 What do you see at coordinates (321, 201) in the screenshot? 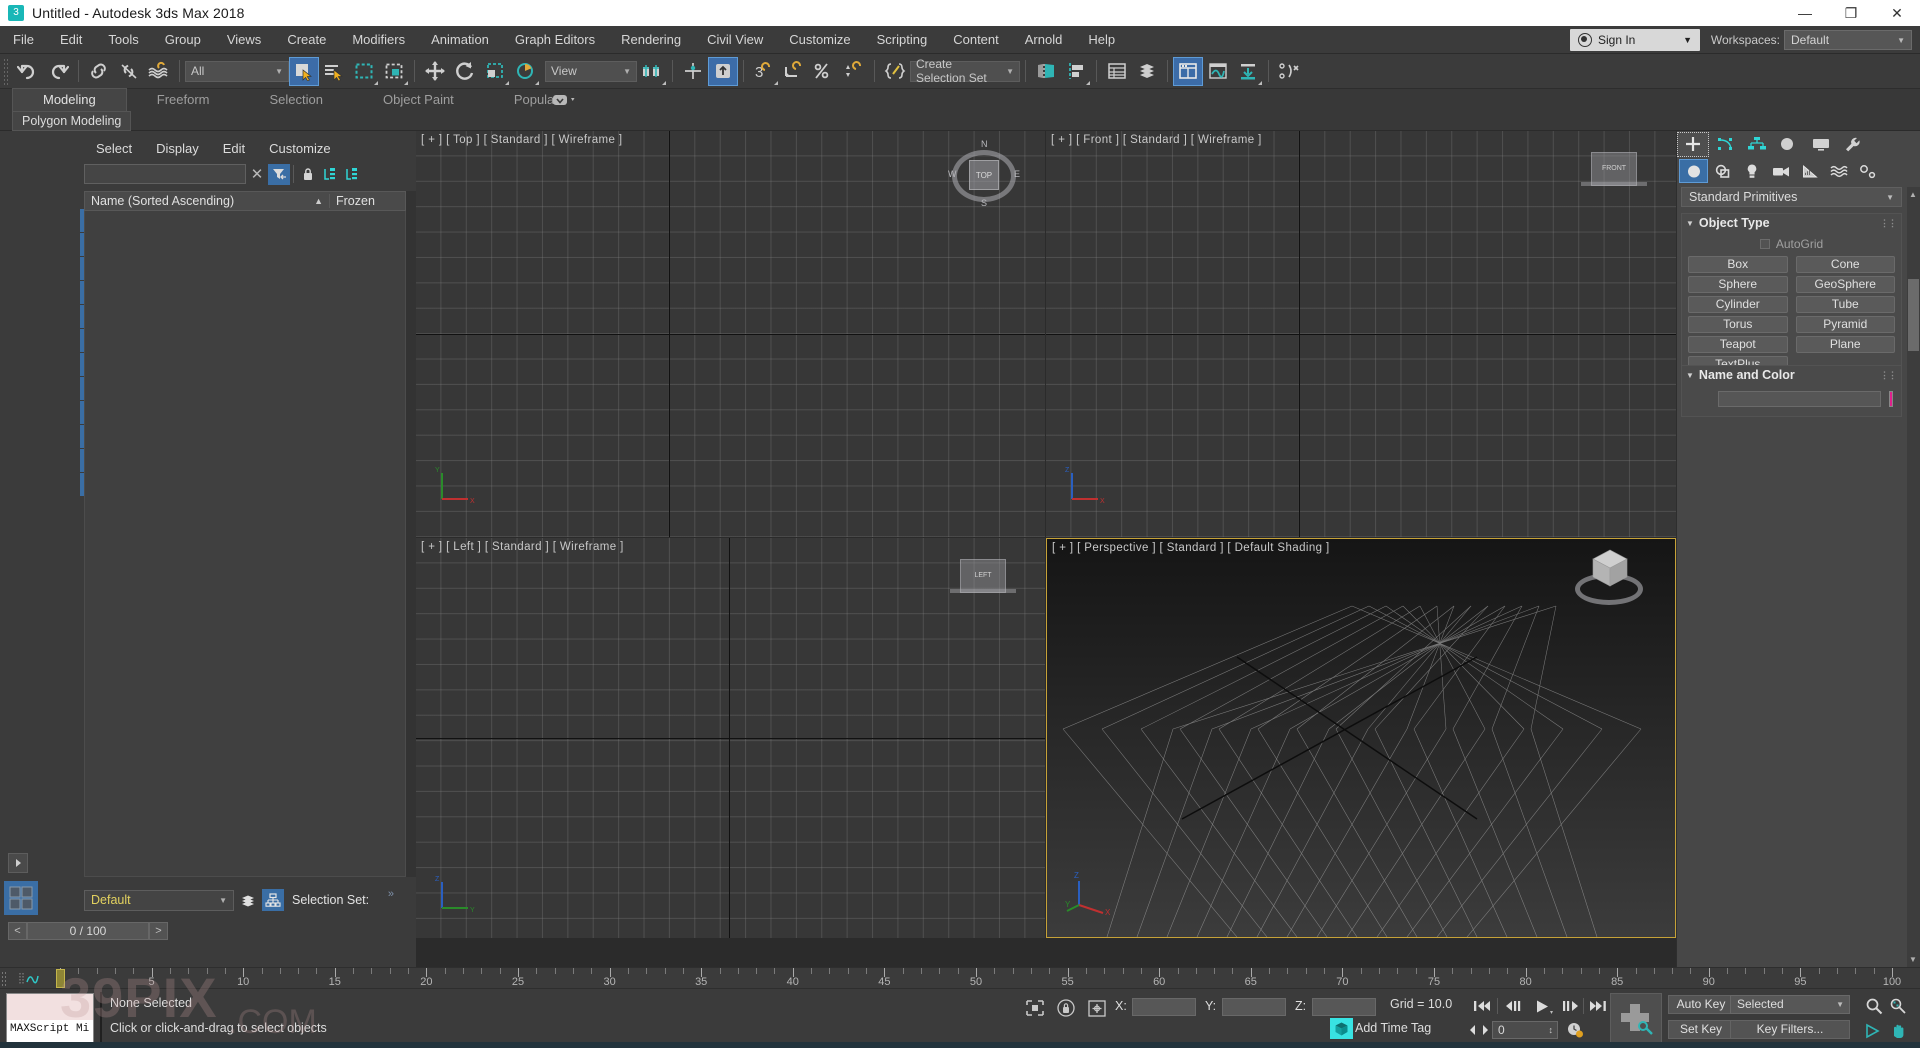
I see `sort-ascending-icon: ▲` at bounding box center [321, 201].